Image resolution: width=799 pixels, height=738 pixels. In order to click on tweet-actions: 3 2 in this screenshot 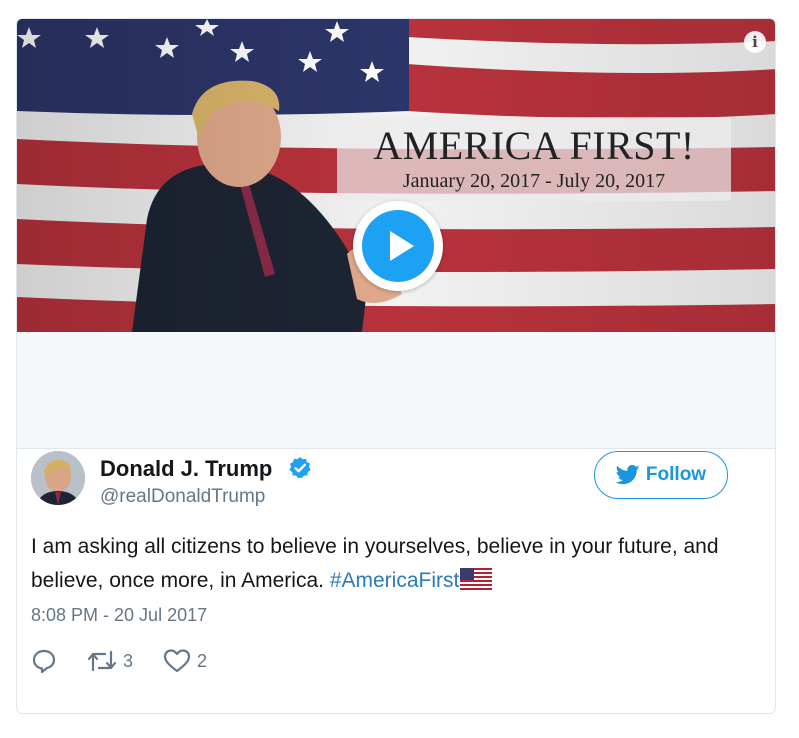, I will do `click(134, 661)`.